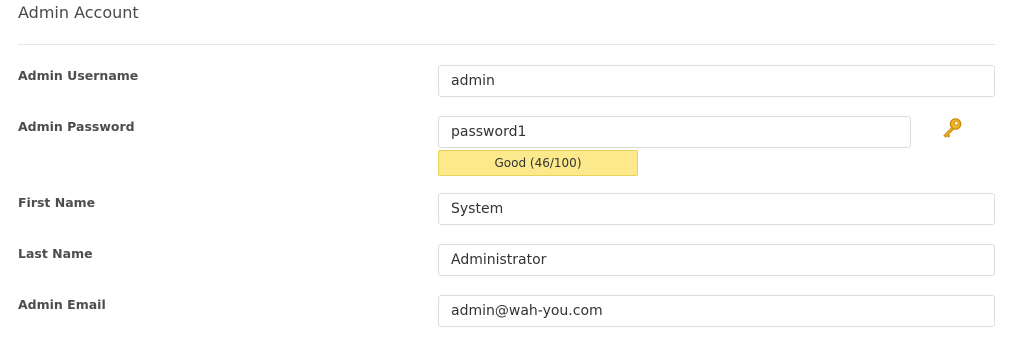 The width and height of the screenshot is (1018, 362). Describe the element at coordinates (716, 260) in the screenshot. I see `last-name-input` at that location.